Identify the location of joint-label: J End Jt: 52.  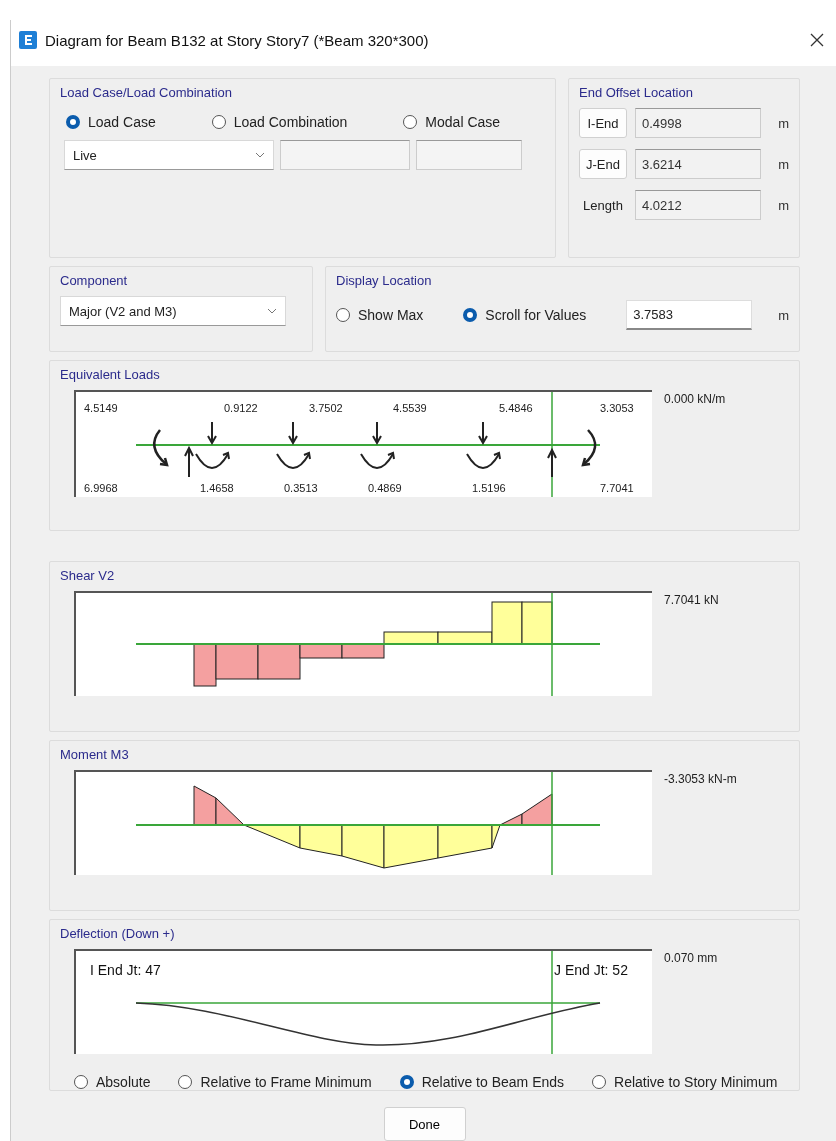
(591, 970).